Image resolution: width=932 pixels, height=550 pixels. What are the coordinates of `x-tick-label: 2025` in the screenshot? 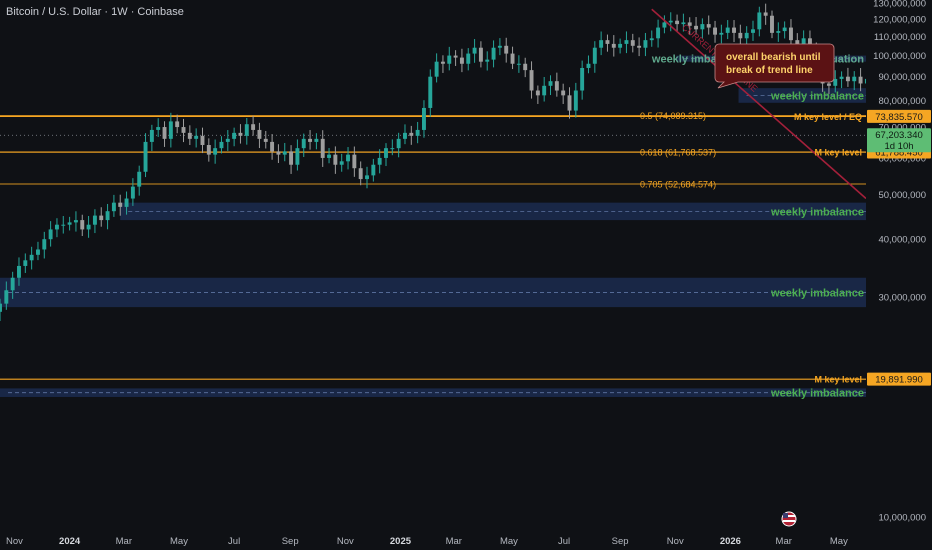 It's located at (401, 541).